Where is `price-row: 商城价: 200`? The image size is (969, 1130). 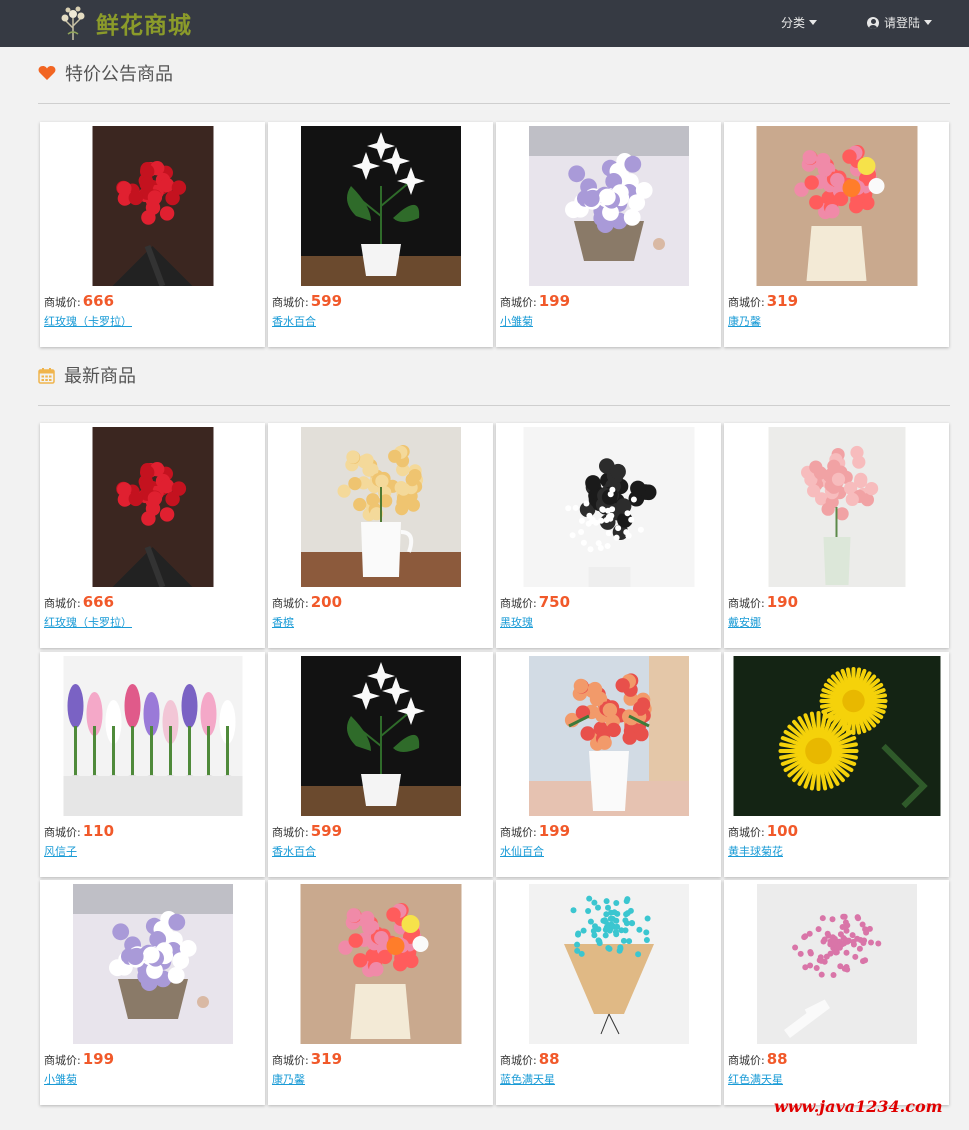
price-row: 商城价: 200 is located at coordinates (307, 602).